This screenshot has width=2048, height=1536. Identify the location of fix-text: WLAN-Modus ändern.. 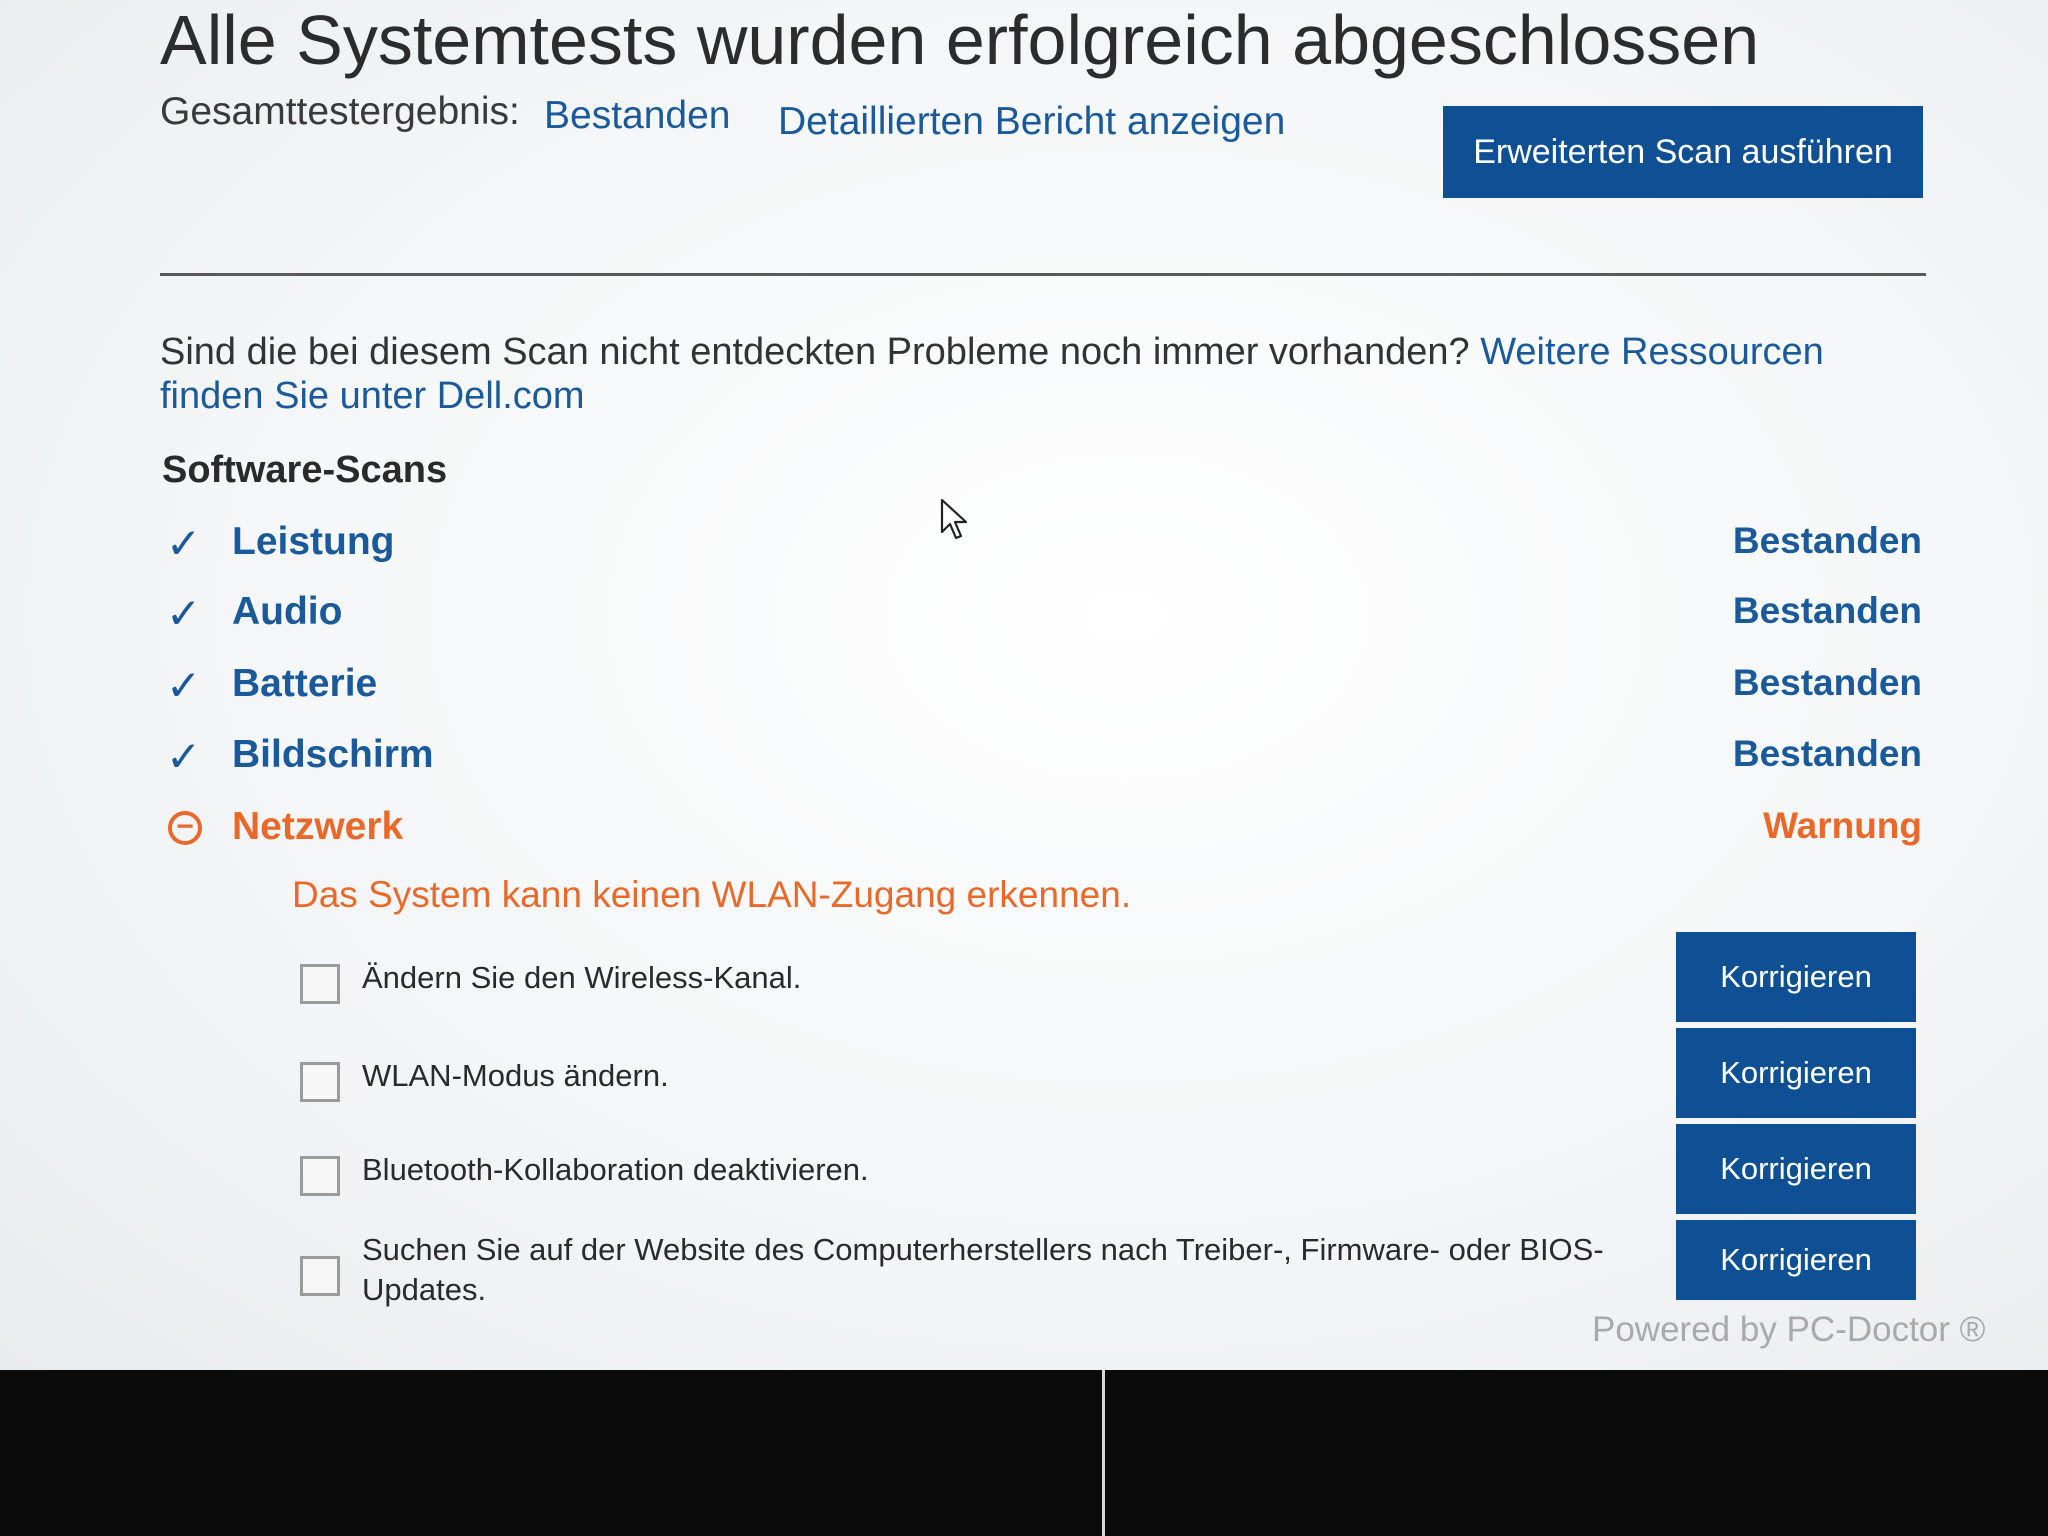
(515, 1075).